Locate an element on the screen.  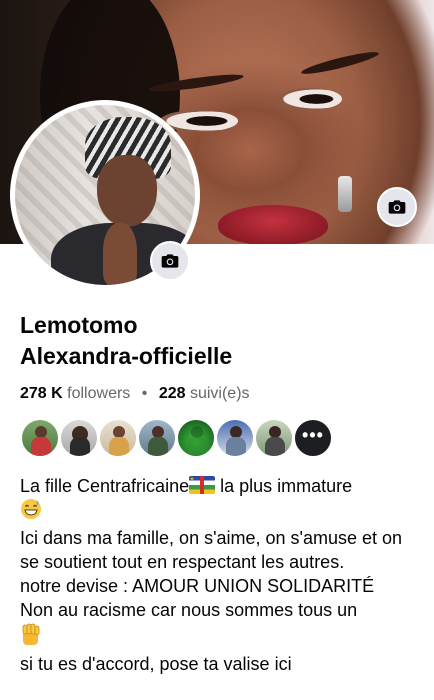
grinning-sweat-emoji-icon is located at coordinates (31, 512).